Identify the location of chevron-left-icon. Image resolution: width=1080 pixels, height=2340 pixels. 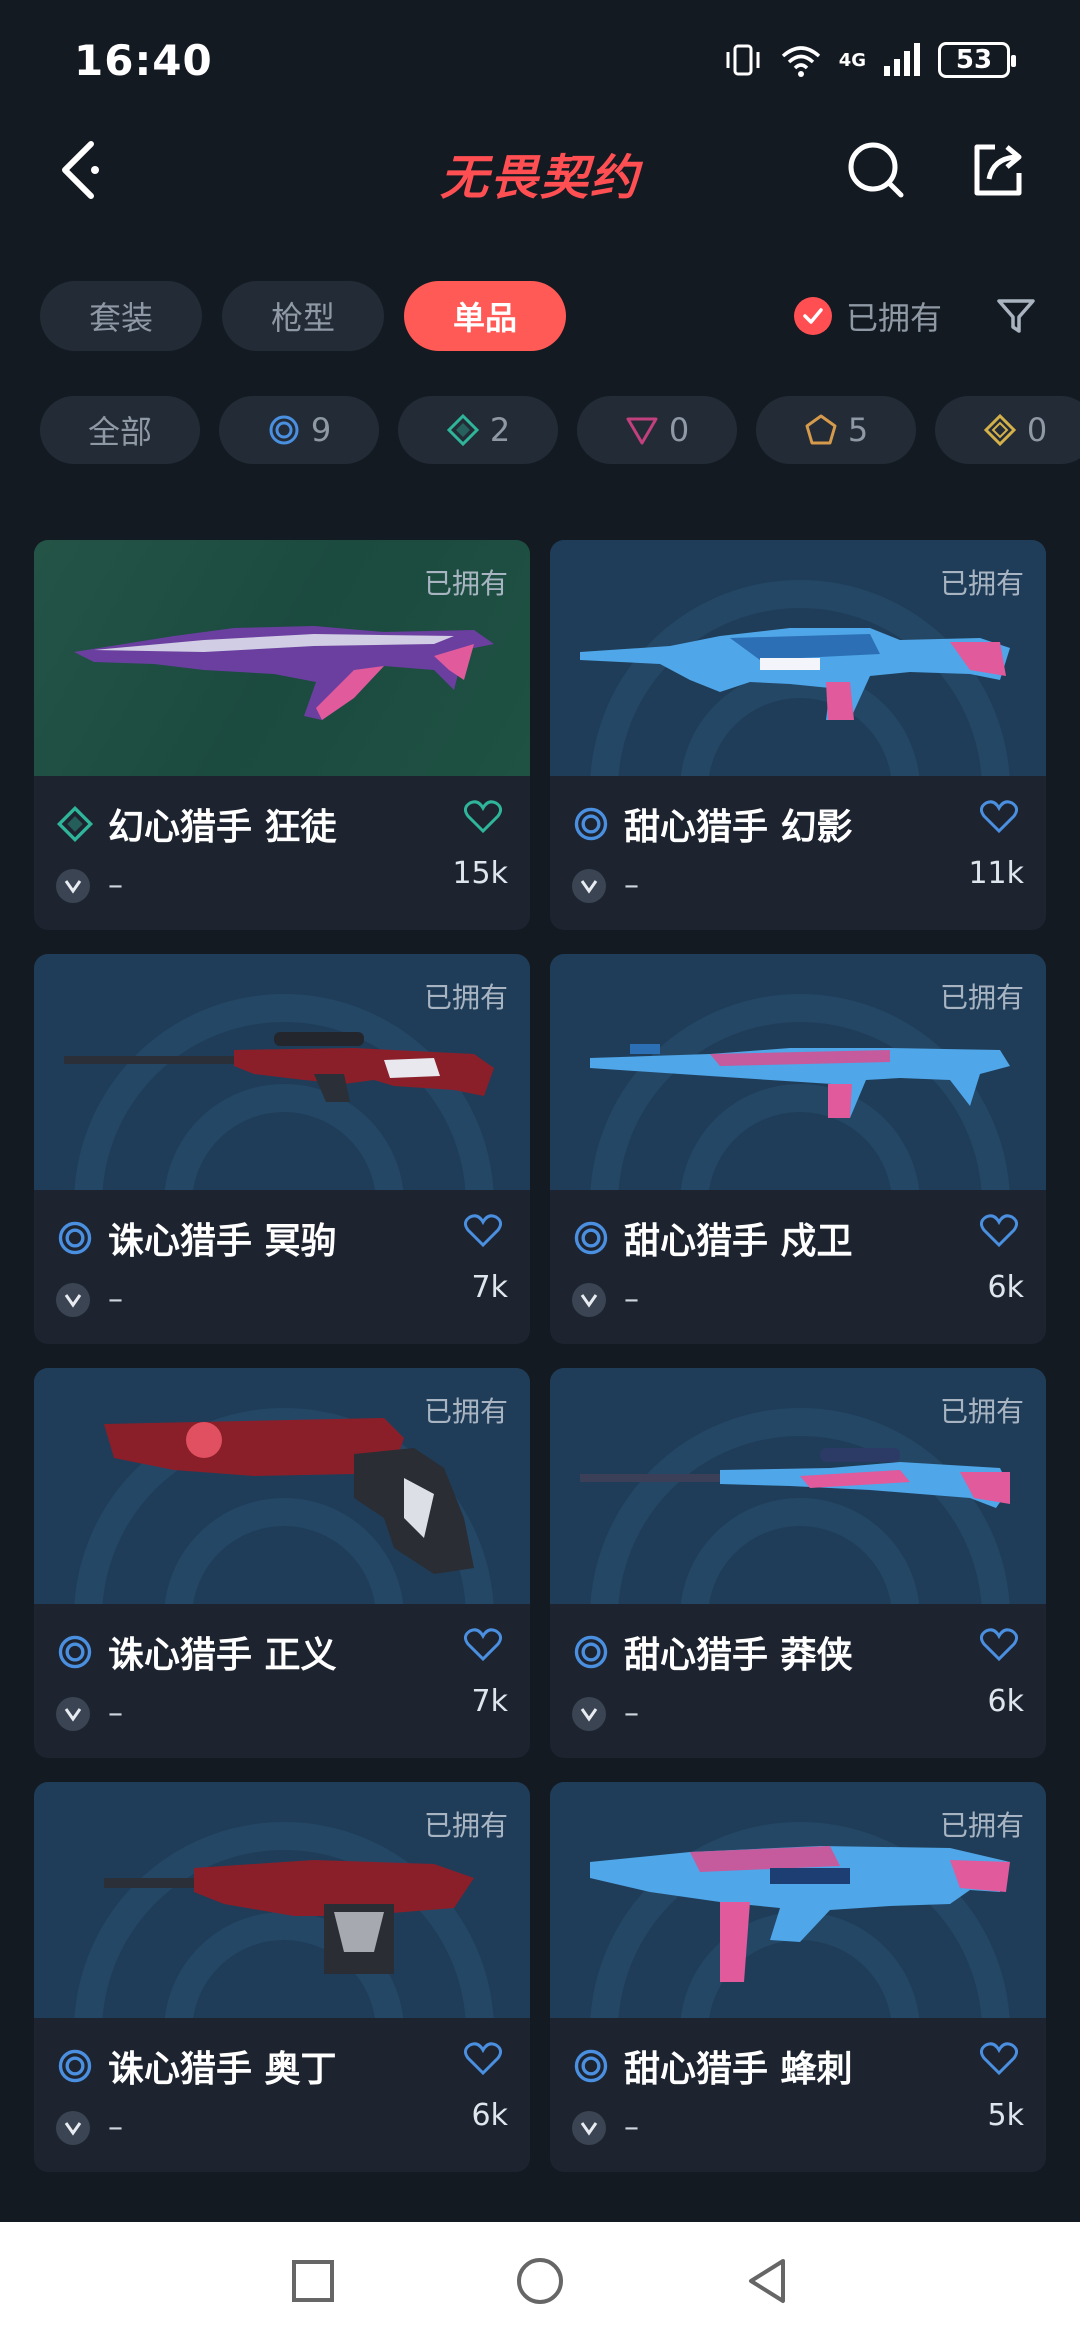
(80, 170).